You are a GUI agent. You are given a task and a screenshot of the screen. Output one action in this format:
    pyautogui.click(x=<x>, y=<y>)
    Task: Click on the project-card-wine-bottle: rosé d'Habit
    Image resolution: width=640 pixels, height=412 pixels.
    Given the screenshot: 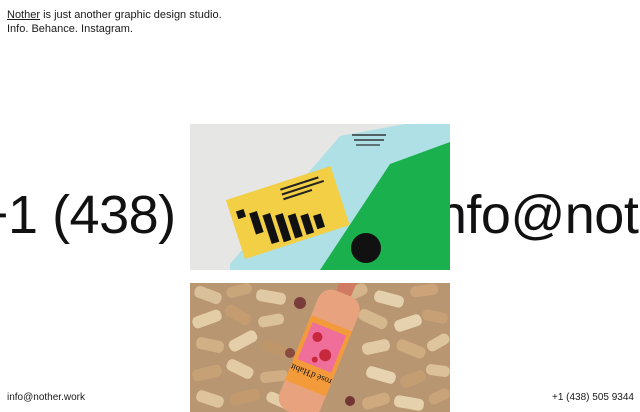 What is the action you would take?
    pyautogui.click(x=320, y=347)
    